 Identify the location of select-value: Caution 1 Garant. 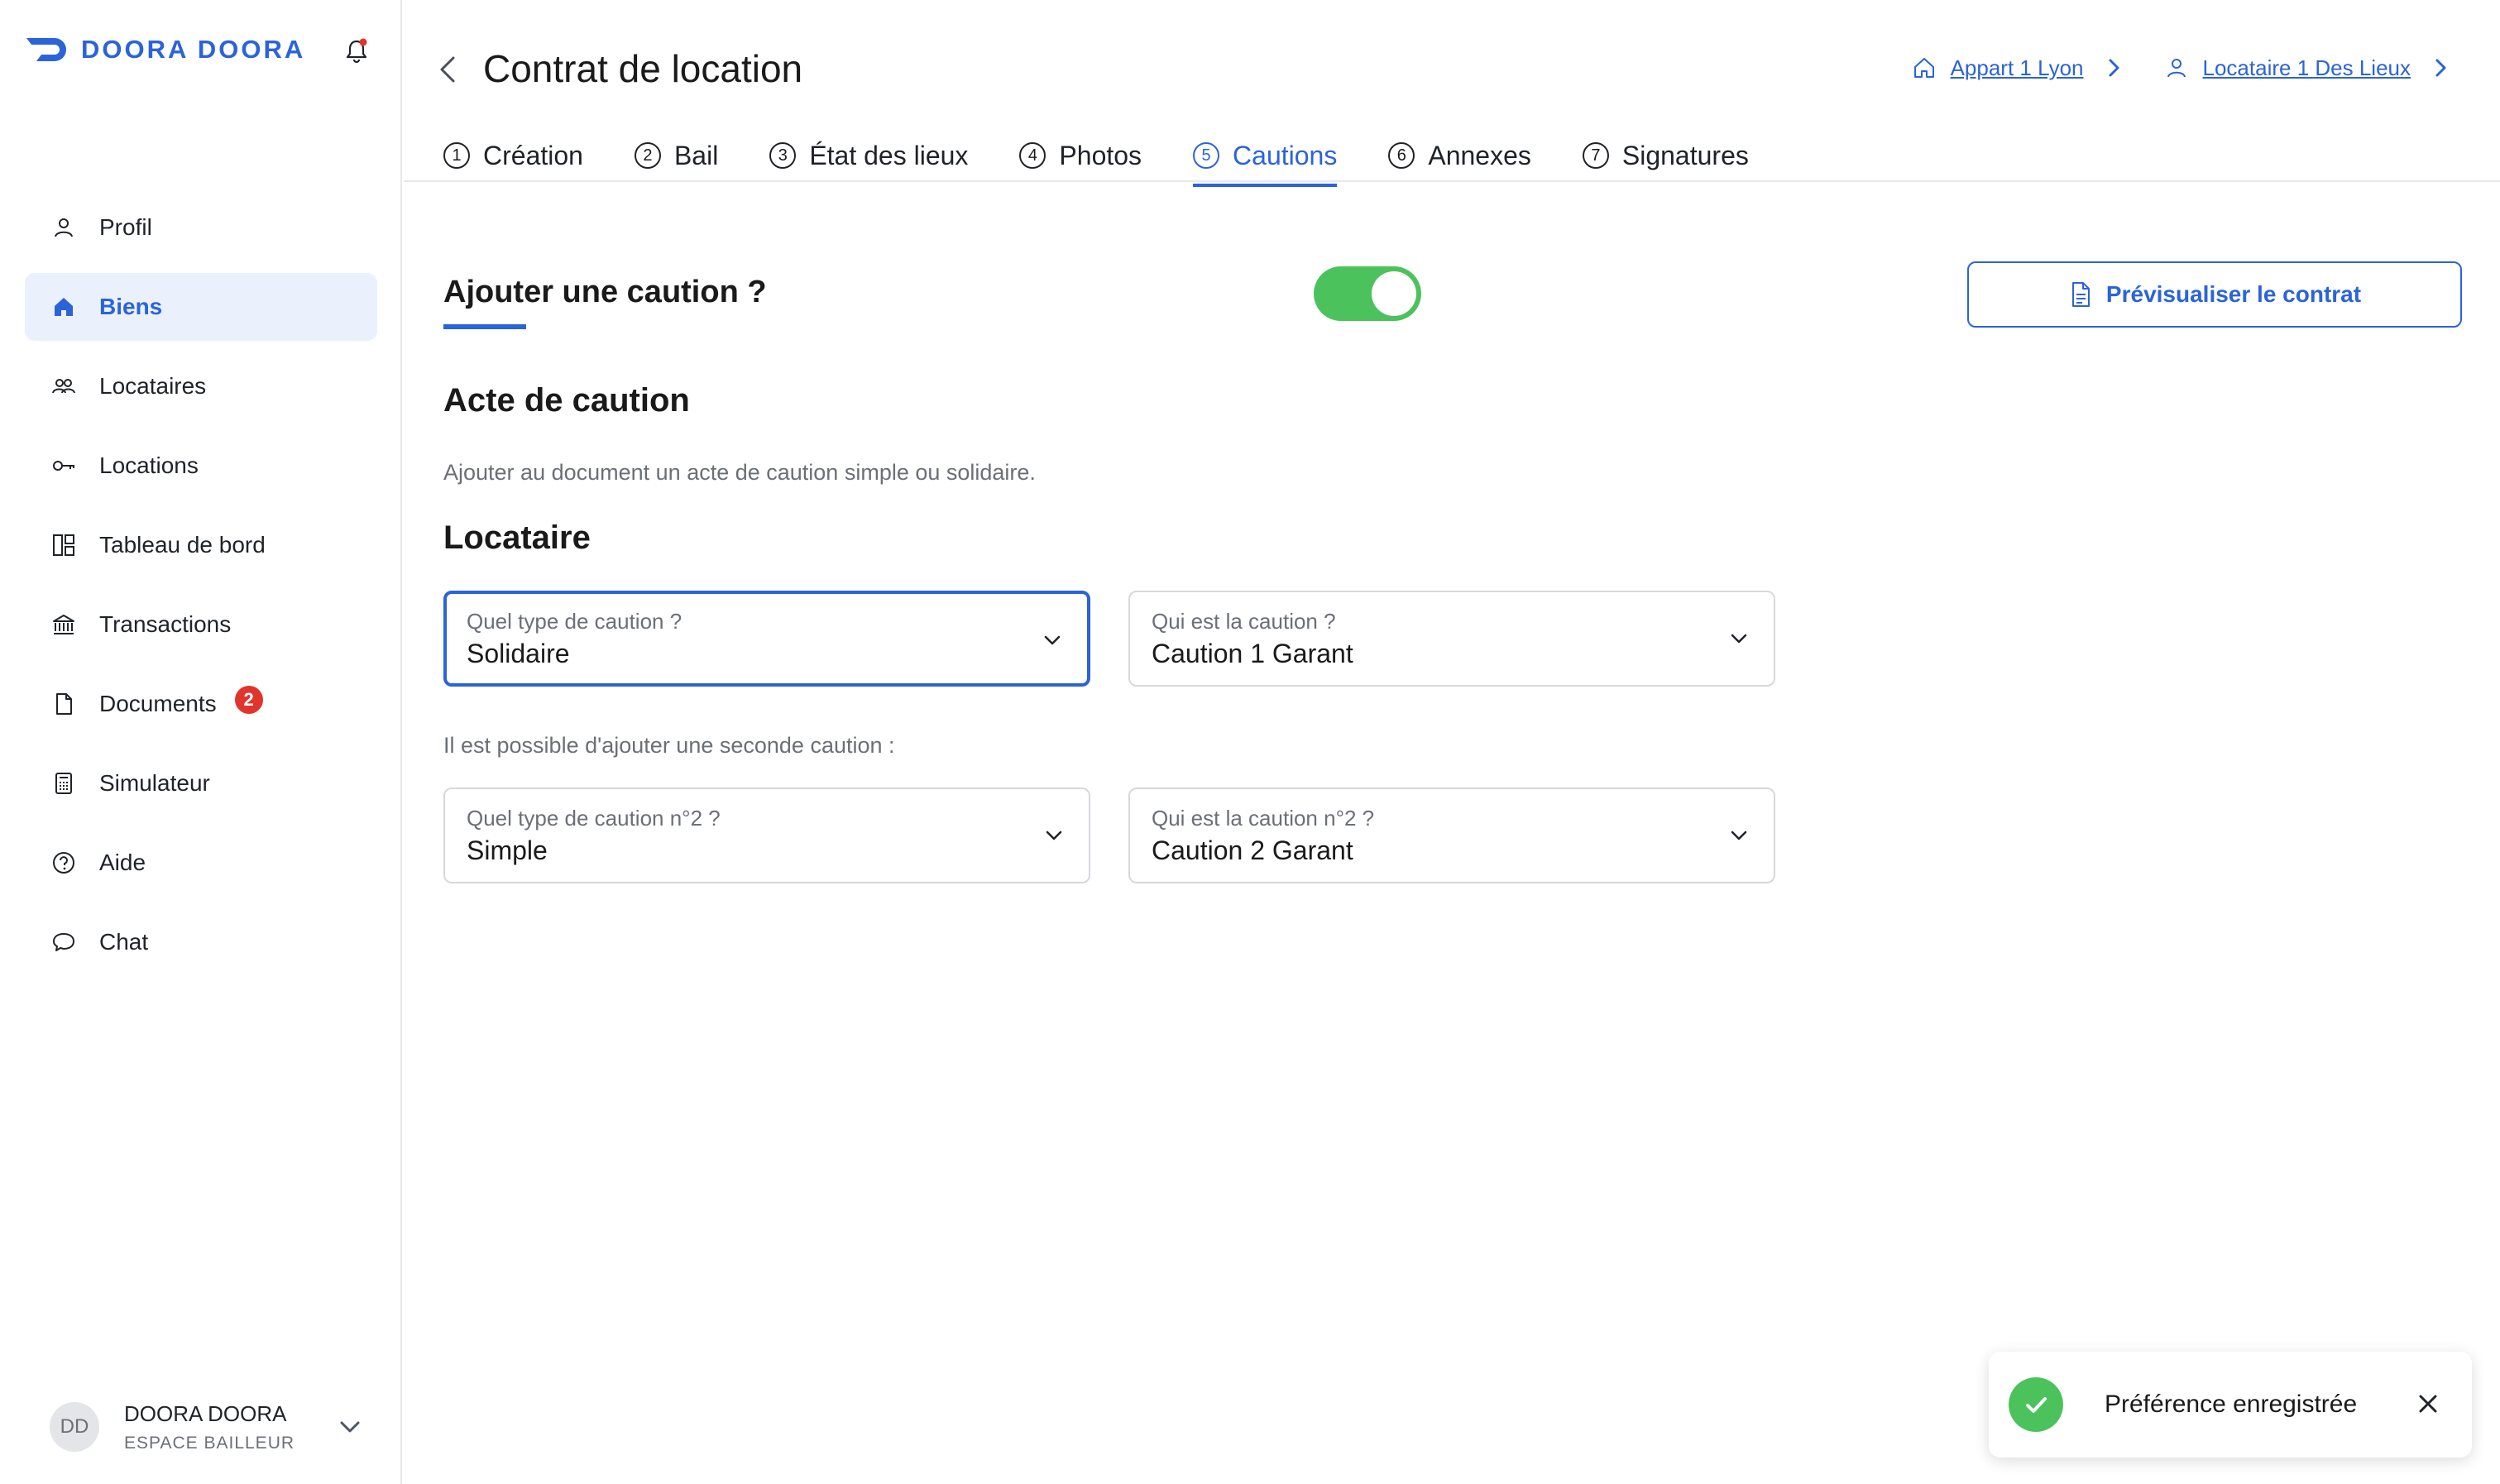
(1252, 653).